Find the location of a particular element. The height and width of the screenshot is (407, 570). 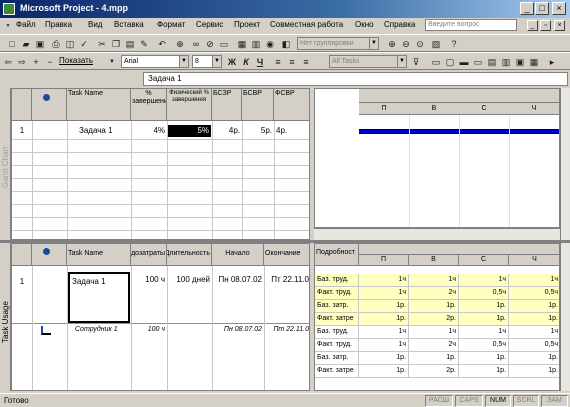

start-cell: Пн 08.07.02 is located at coordinates (238, 280).